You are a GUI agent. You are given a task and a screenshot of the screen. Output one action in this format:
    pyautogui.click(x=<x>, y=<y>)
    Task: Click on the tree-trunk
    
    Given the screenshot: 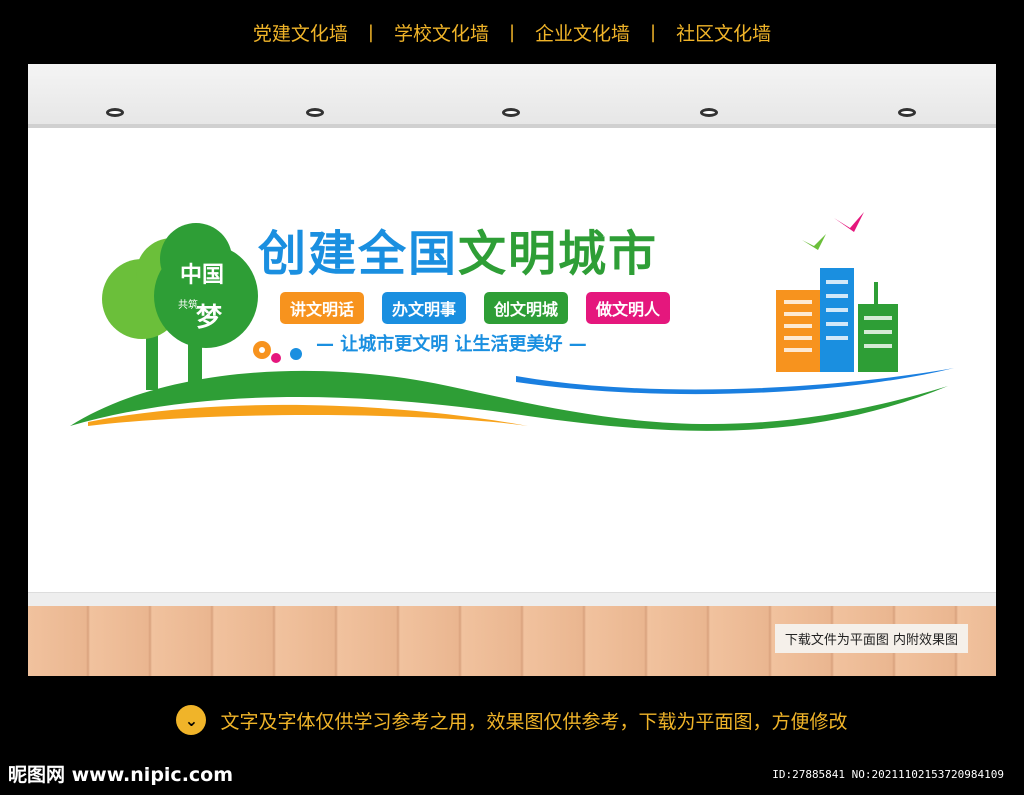 What is the action you would take?
    pyautogui.click(x=152, y=362)
    